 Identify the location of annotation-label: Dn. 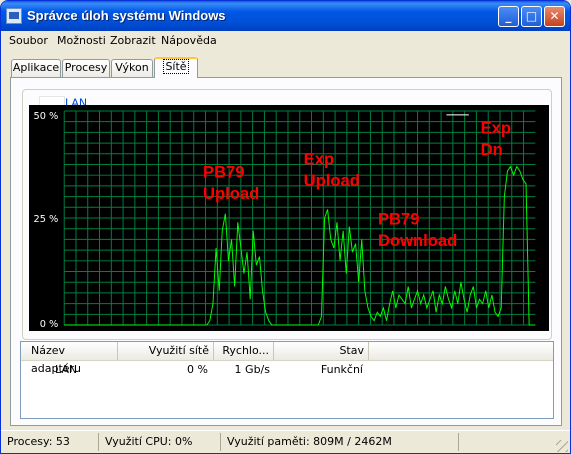
(492, 149).